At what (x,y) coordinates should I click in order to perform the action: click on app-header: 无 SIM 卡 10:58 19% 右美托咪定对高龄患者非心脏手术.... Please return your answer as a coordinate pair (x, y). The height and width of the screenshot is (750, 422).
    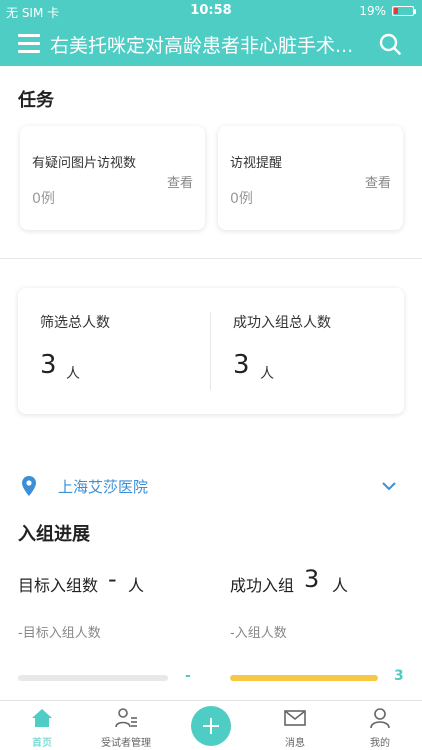
    Looking at the image, I should click on (211, 33).